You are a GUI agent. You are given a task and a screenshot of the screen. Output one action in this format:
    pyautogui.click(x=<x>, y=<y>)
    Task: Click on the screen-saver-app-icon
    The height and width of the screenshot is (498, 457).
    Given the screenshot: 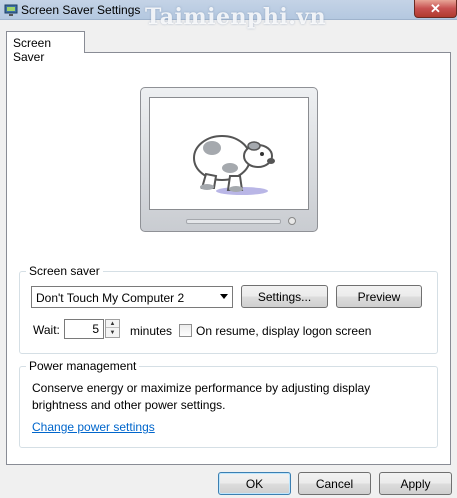 What is the action you would take?
    pyautogui.click(x=11, y=10)
    